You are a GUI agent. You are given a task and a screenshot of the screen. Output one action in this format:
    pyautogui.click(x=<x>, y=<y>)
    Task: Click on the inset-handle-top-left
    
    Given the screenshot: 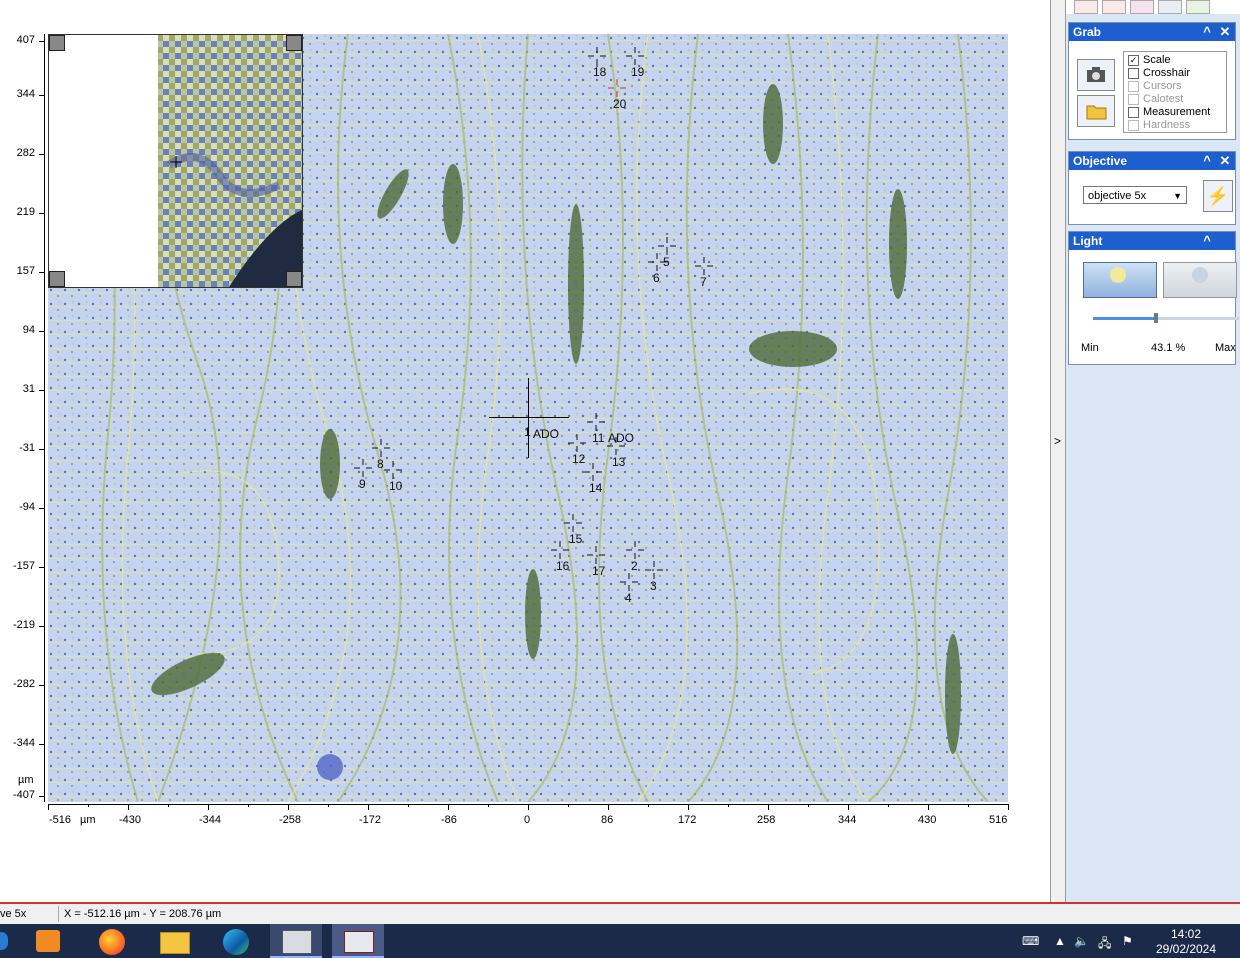 What is the action you would take?
    pyautogui.click(x=57, y=43)
    